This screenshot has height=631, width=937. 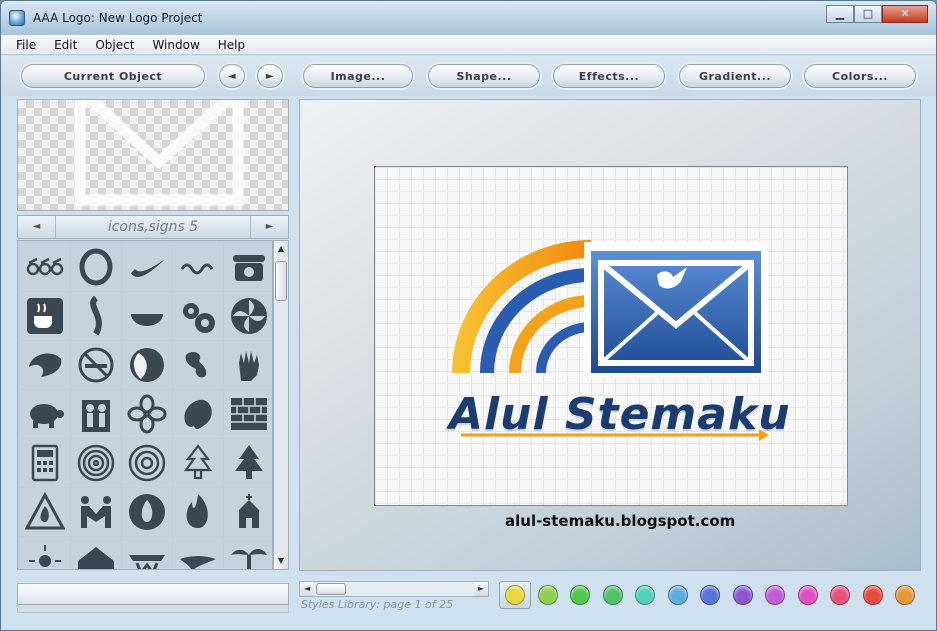 I want to click on library-icon-wing, so click(x=198, y=553).